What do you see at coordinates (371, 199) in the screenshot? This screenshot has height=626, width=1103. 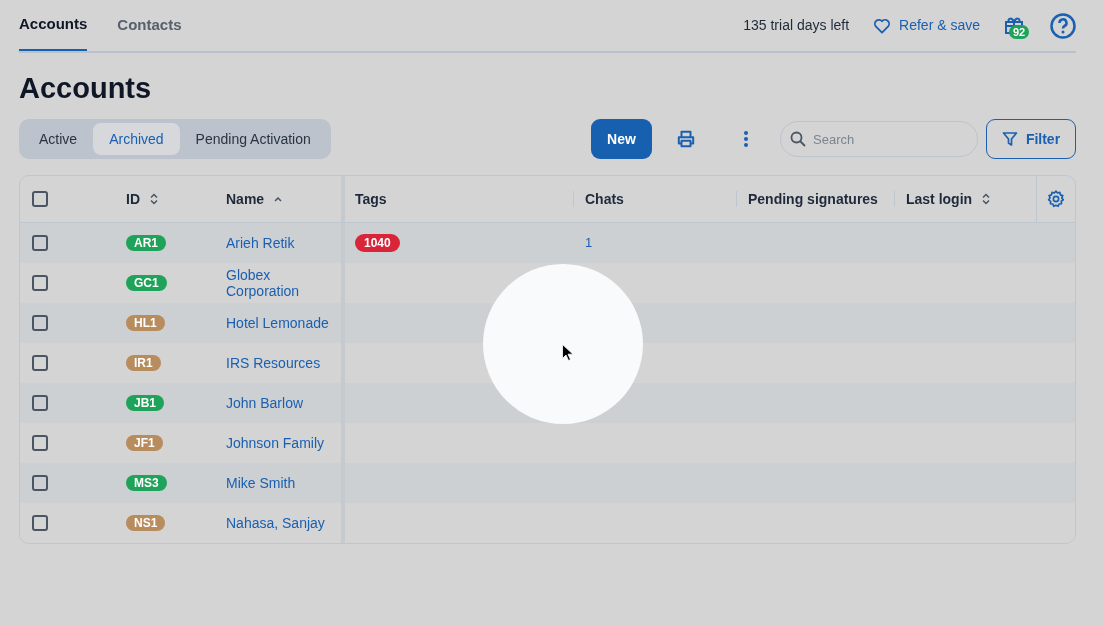 I see `column-header: Tags` at bounding box center [371, 199].